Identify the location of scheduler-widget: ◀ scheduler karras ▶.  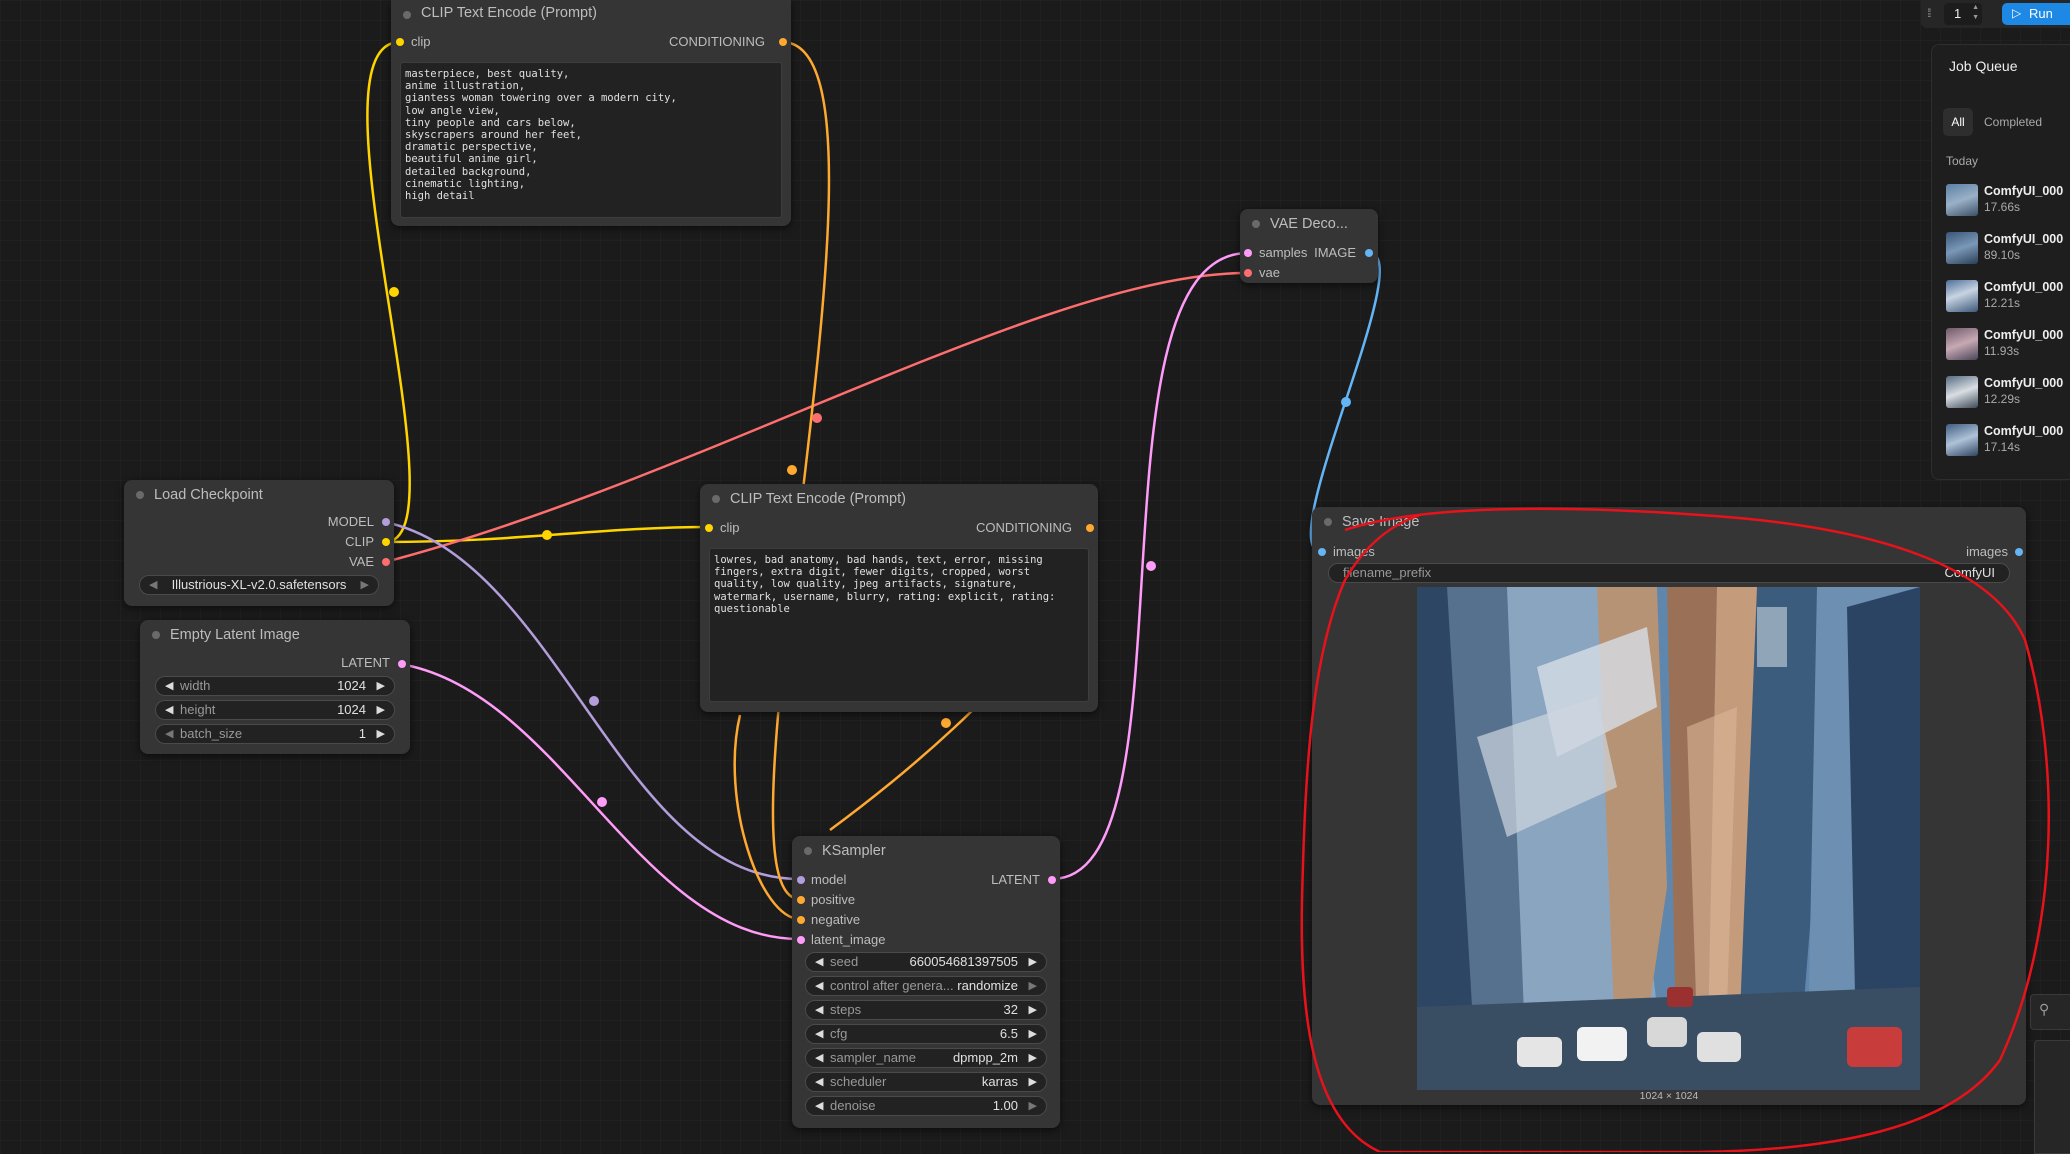
(926, 1082).